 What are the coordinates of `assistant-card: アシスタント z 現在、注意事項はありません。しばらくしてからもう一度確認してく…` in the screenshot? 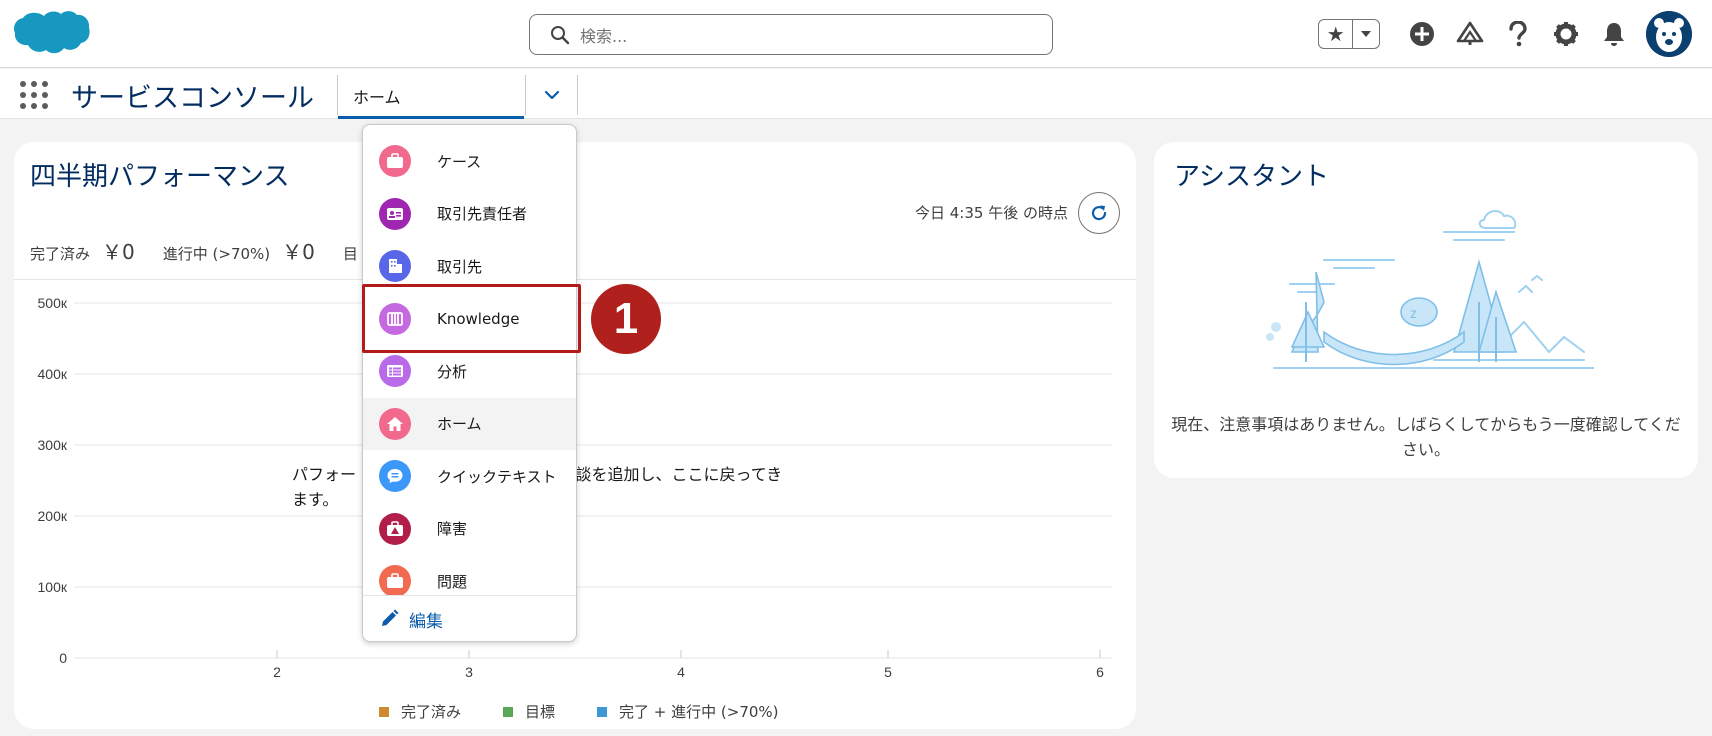 It's located at (1426, 310).